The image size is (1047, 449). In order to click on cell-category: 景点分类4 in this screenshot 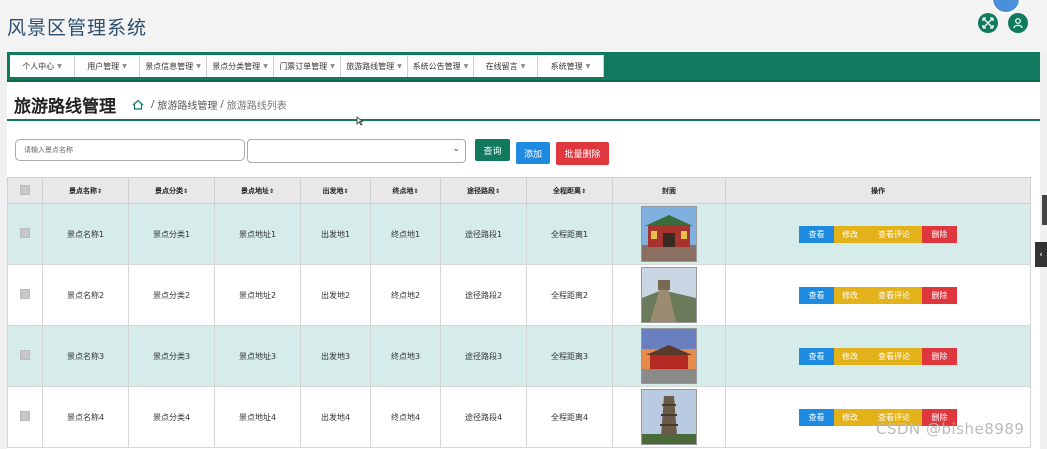, I will do `click(171, 417)`.